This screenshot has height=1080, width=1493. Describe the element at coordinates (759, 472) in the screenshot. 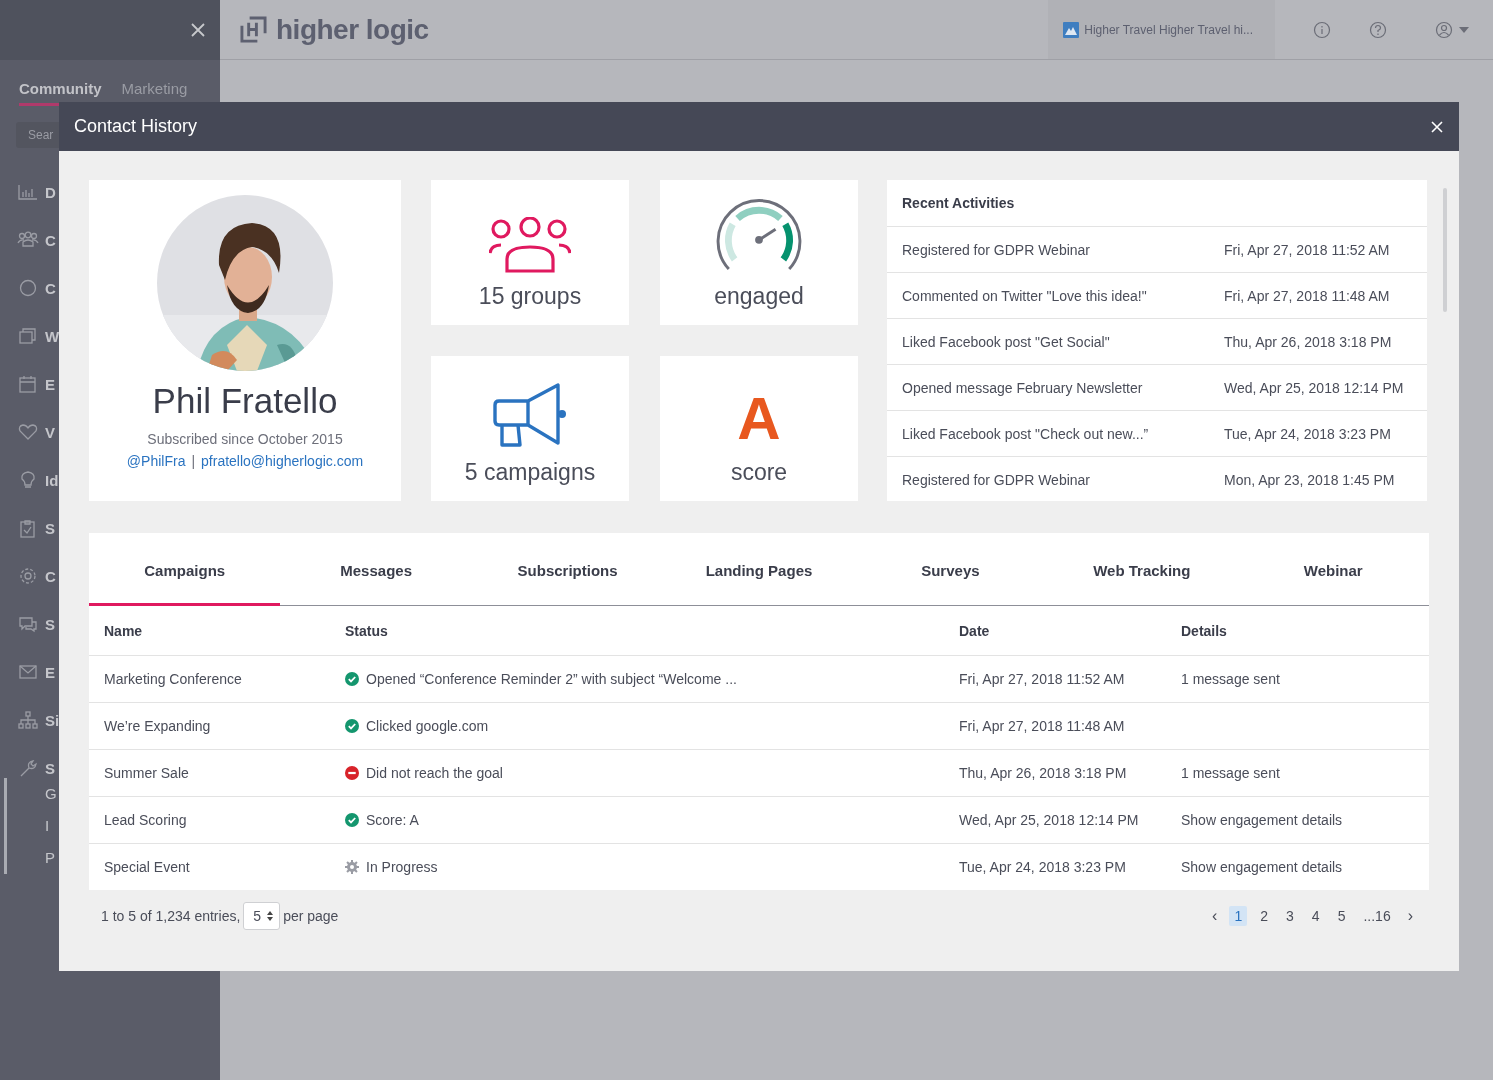

I see `stat-label: score` at that location.